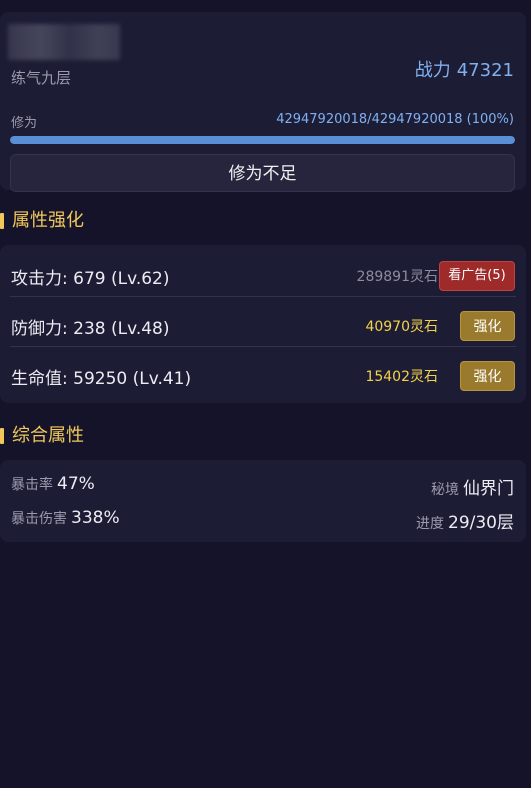  Describe the element at coordinates (432, 70) in the screenshot. I see `combat-power-label: 战力` at that location.